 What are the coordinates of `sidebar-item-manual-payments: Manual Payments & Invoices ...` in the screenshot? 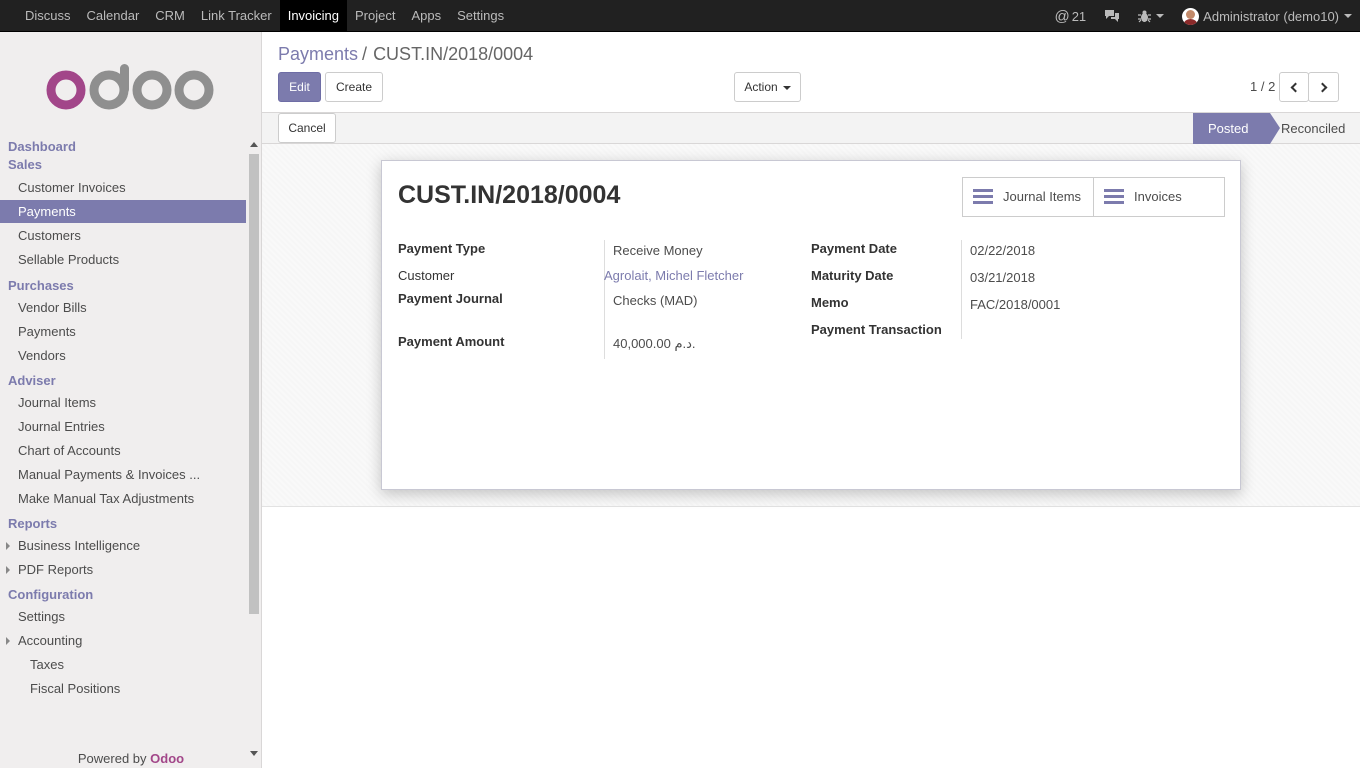 It's located at (123, 474).